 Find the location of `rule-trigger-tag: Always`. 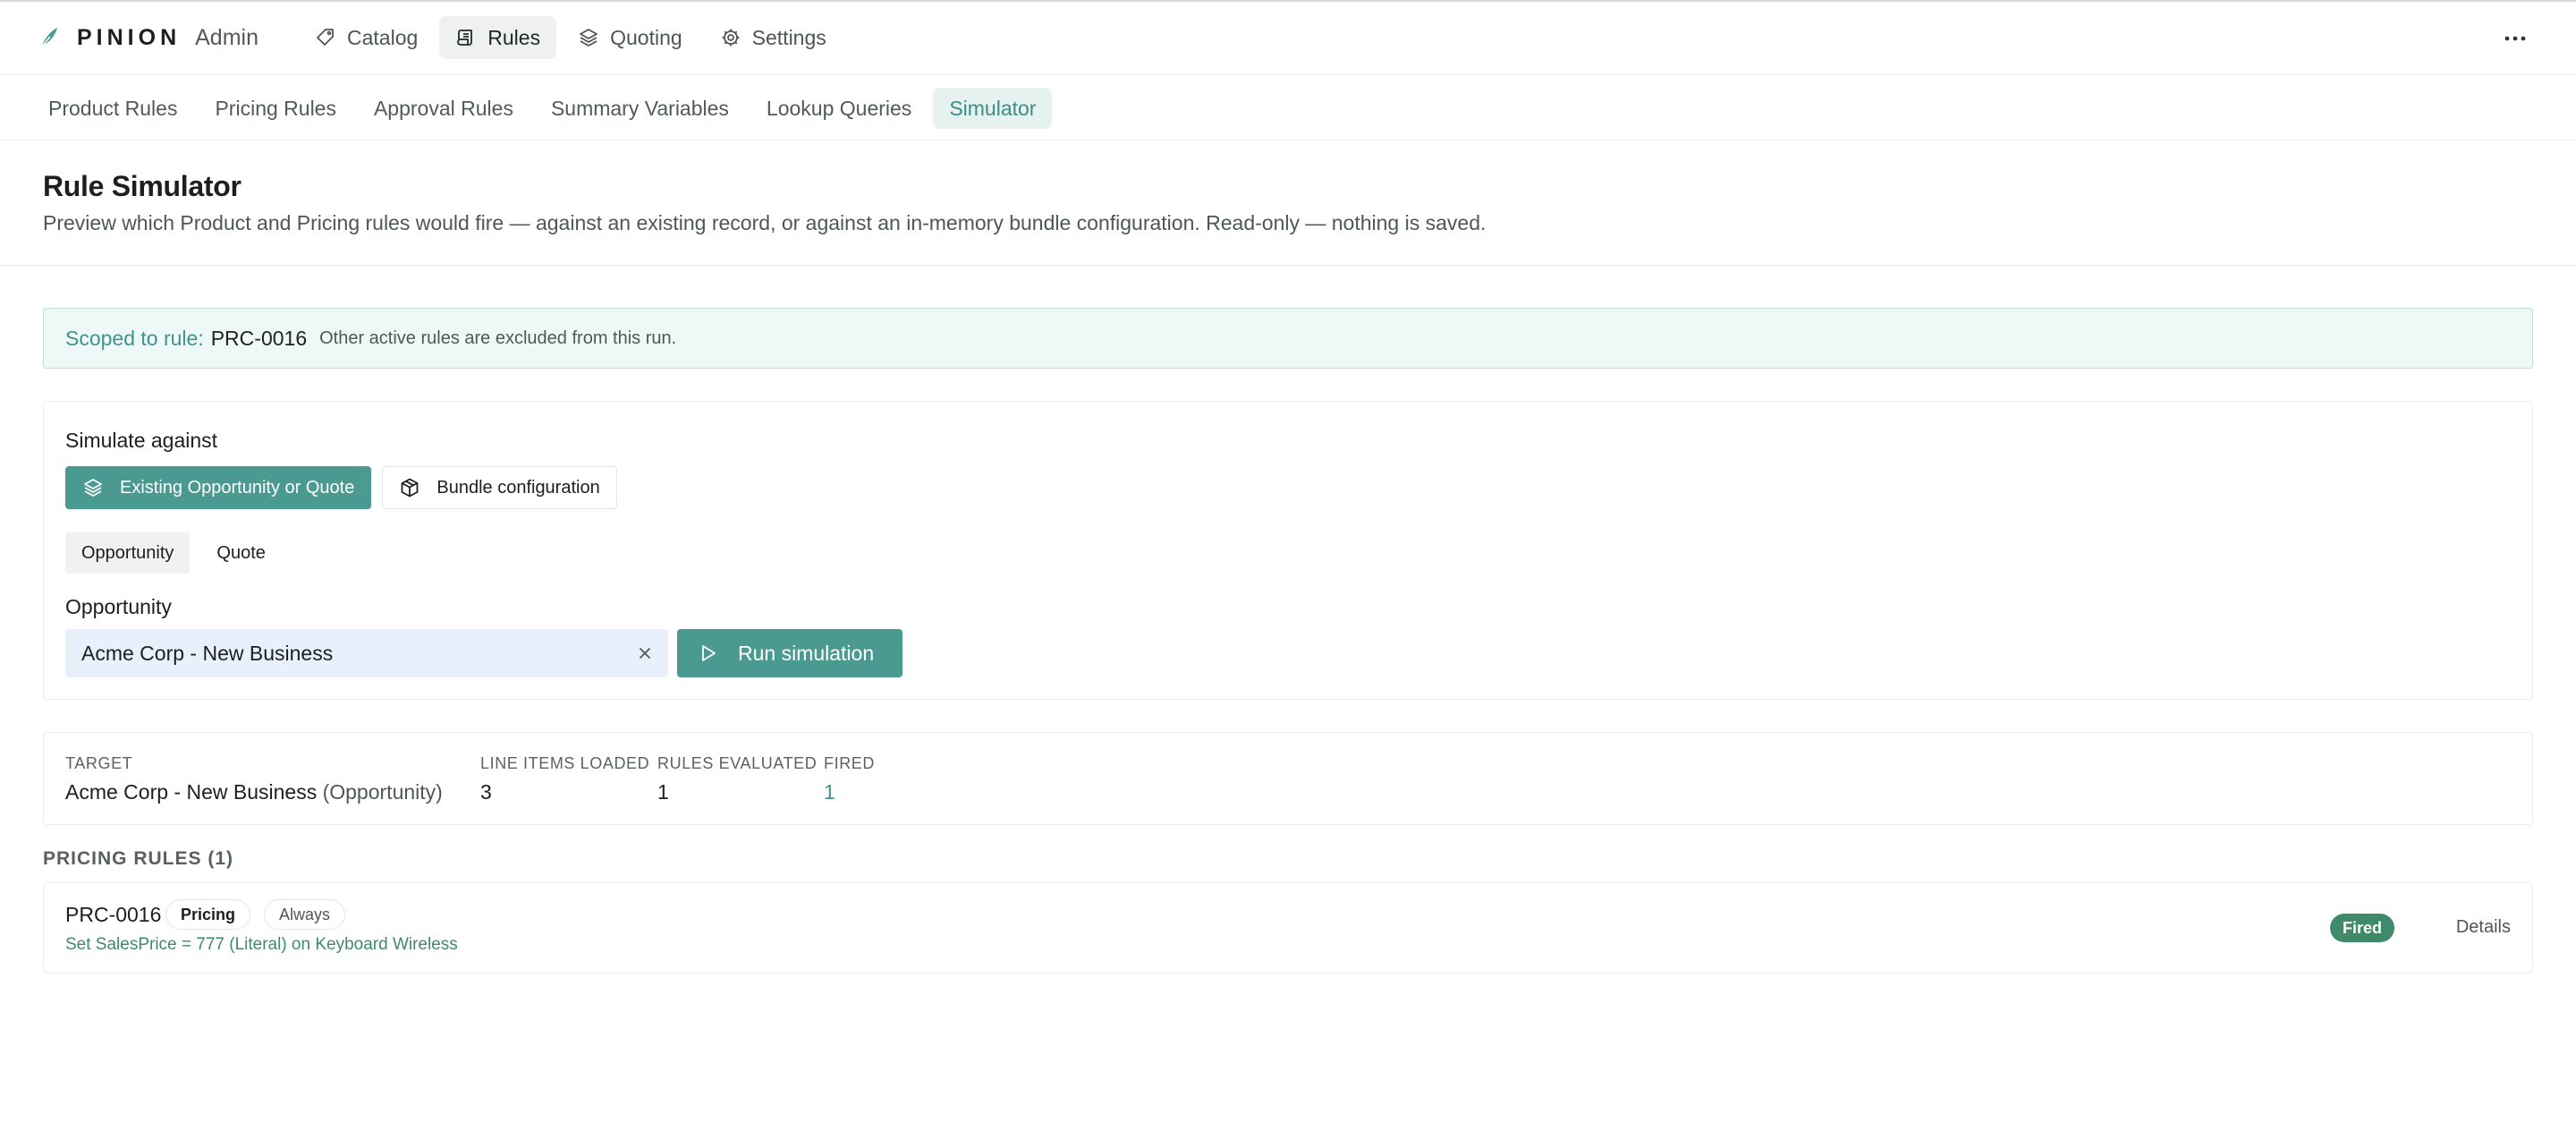

rule-trigger-tag: Always is located at coordinates (305, 914).